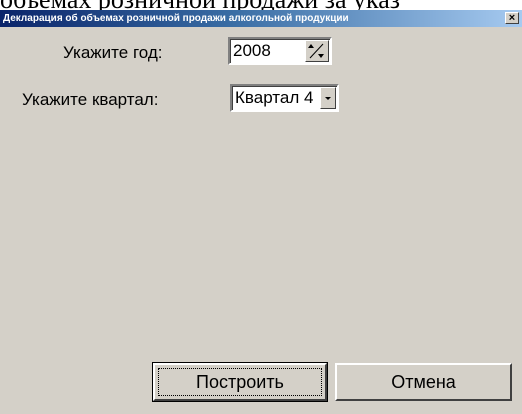 The height and width of the screenshot is (414, 522). I want to click on cancel-button-label: Отмена, so click(423, 382).